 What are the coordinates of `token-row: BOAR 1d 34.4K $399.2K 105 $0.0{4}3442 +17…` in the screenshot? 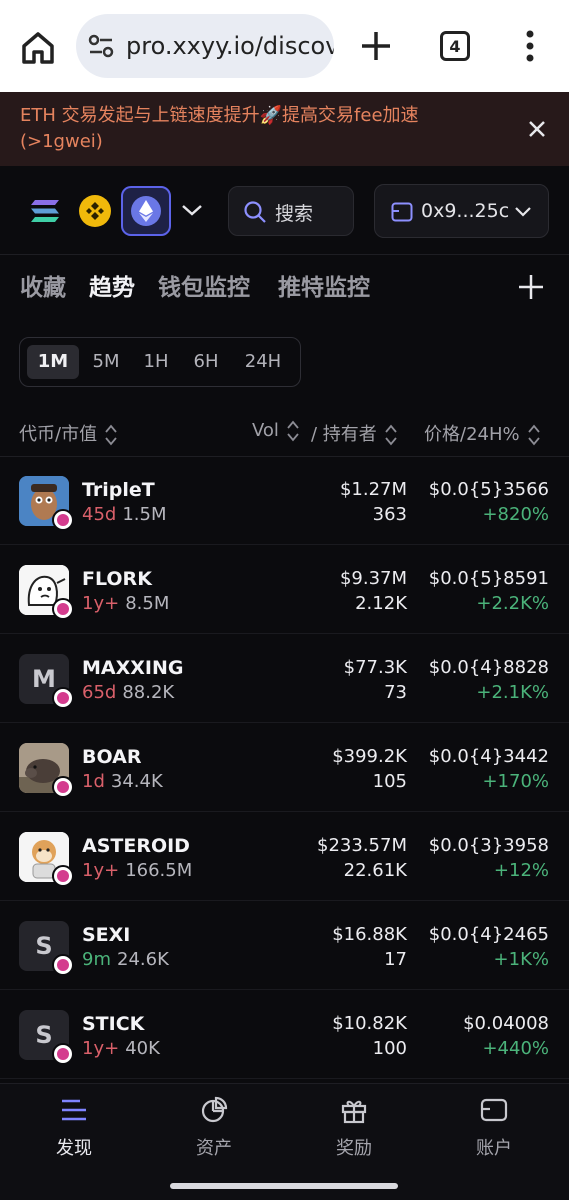 It's located at (284, 768).